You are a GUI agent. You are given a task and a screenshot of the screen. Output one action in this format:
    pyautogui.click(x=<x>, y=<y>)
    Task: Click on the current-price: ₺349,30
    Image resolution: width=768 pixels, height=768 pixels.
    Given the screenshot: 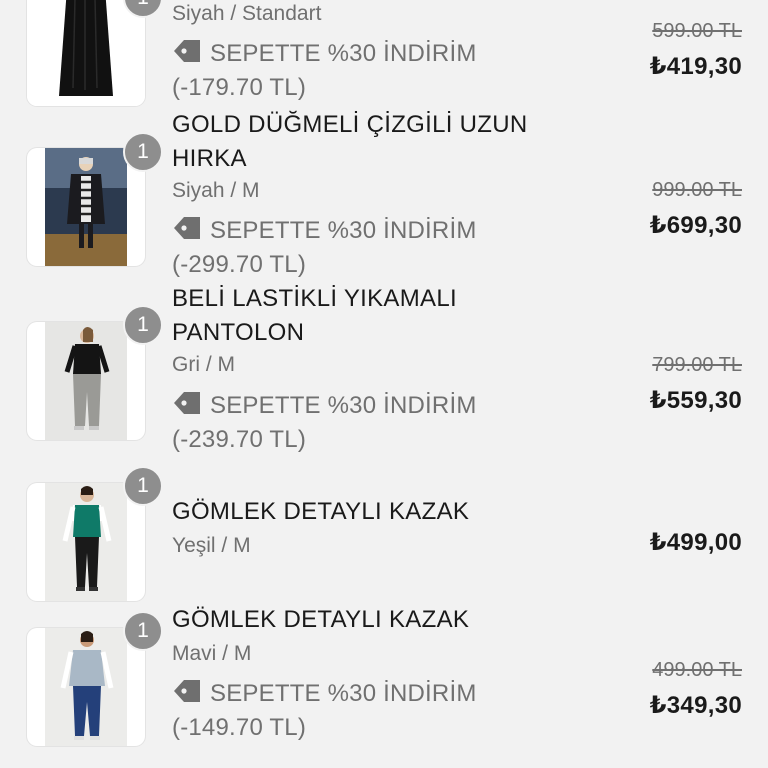 What is the action you would take?
    pyautogui.click(x=695, y=705)
    